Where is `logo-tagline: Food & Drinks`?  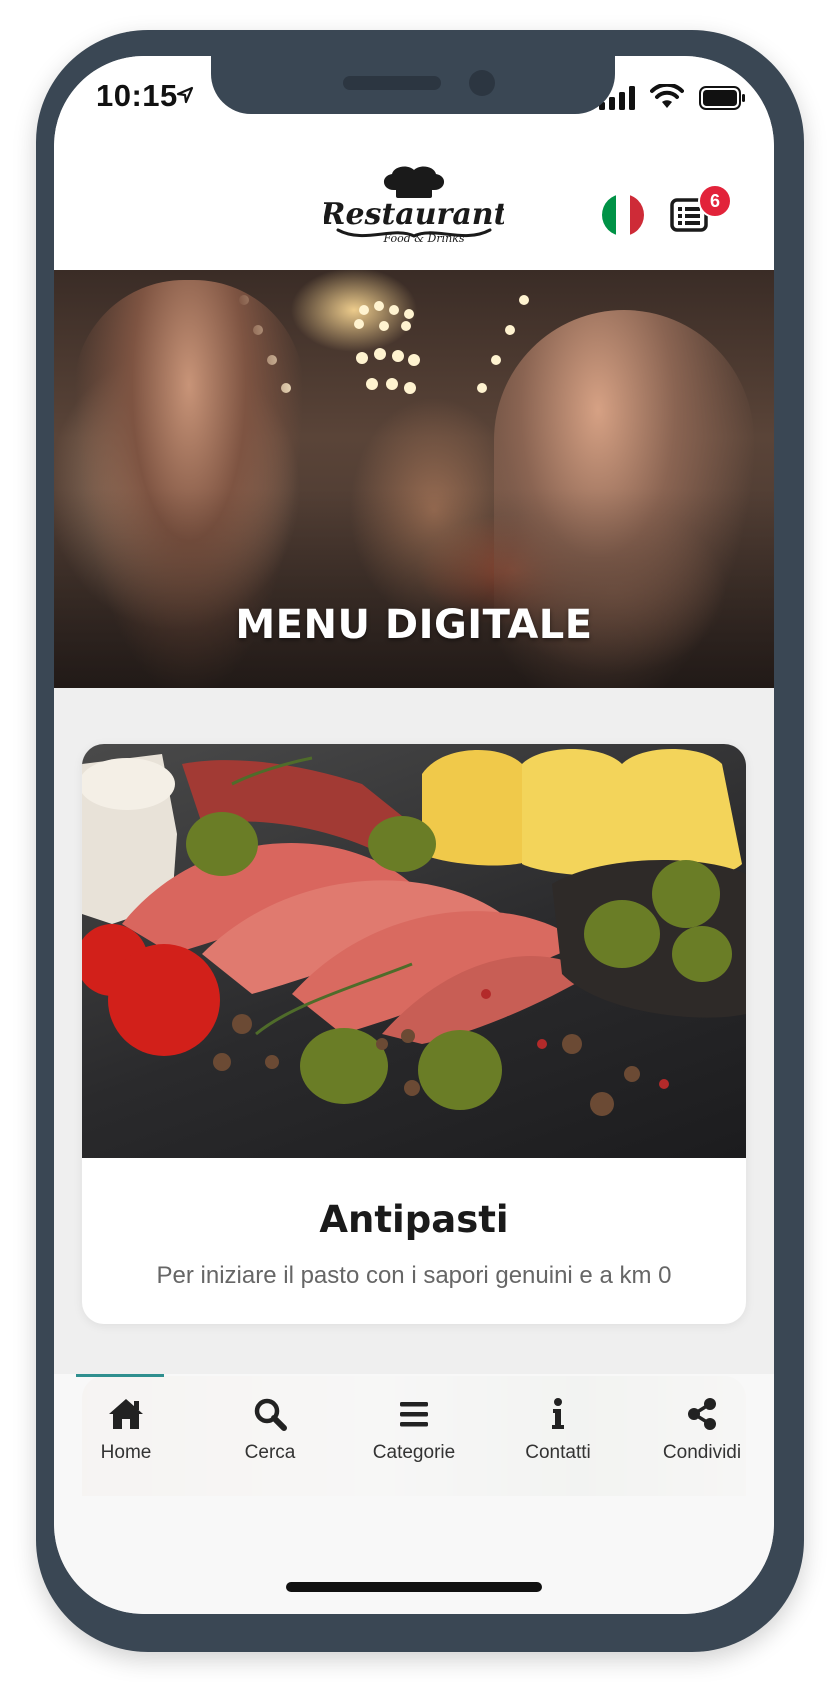
logo-tagline: Food & Drinks is located at coordinates (423, 238).